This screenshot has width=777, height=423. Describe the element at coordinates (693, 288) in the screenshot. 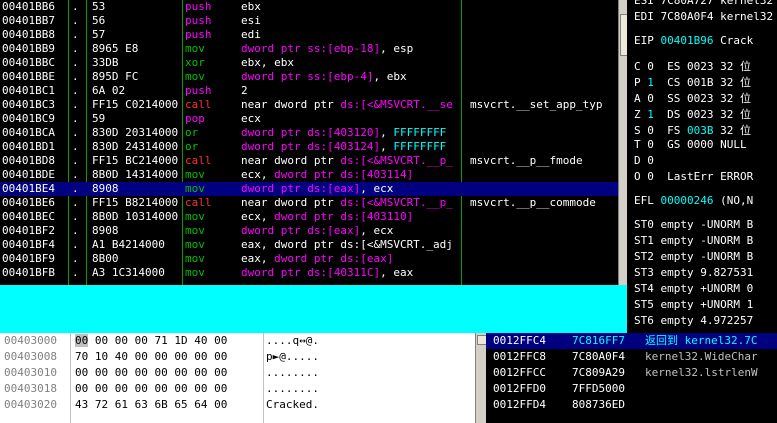

I see `register-line: ST4 empty +UNORM 0` at that location.